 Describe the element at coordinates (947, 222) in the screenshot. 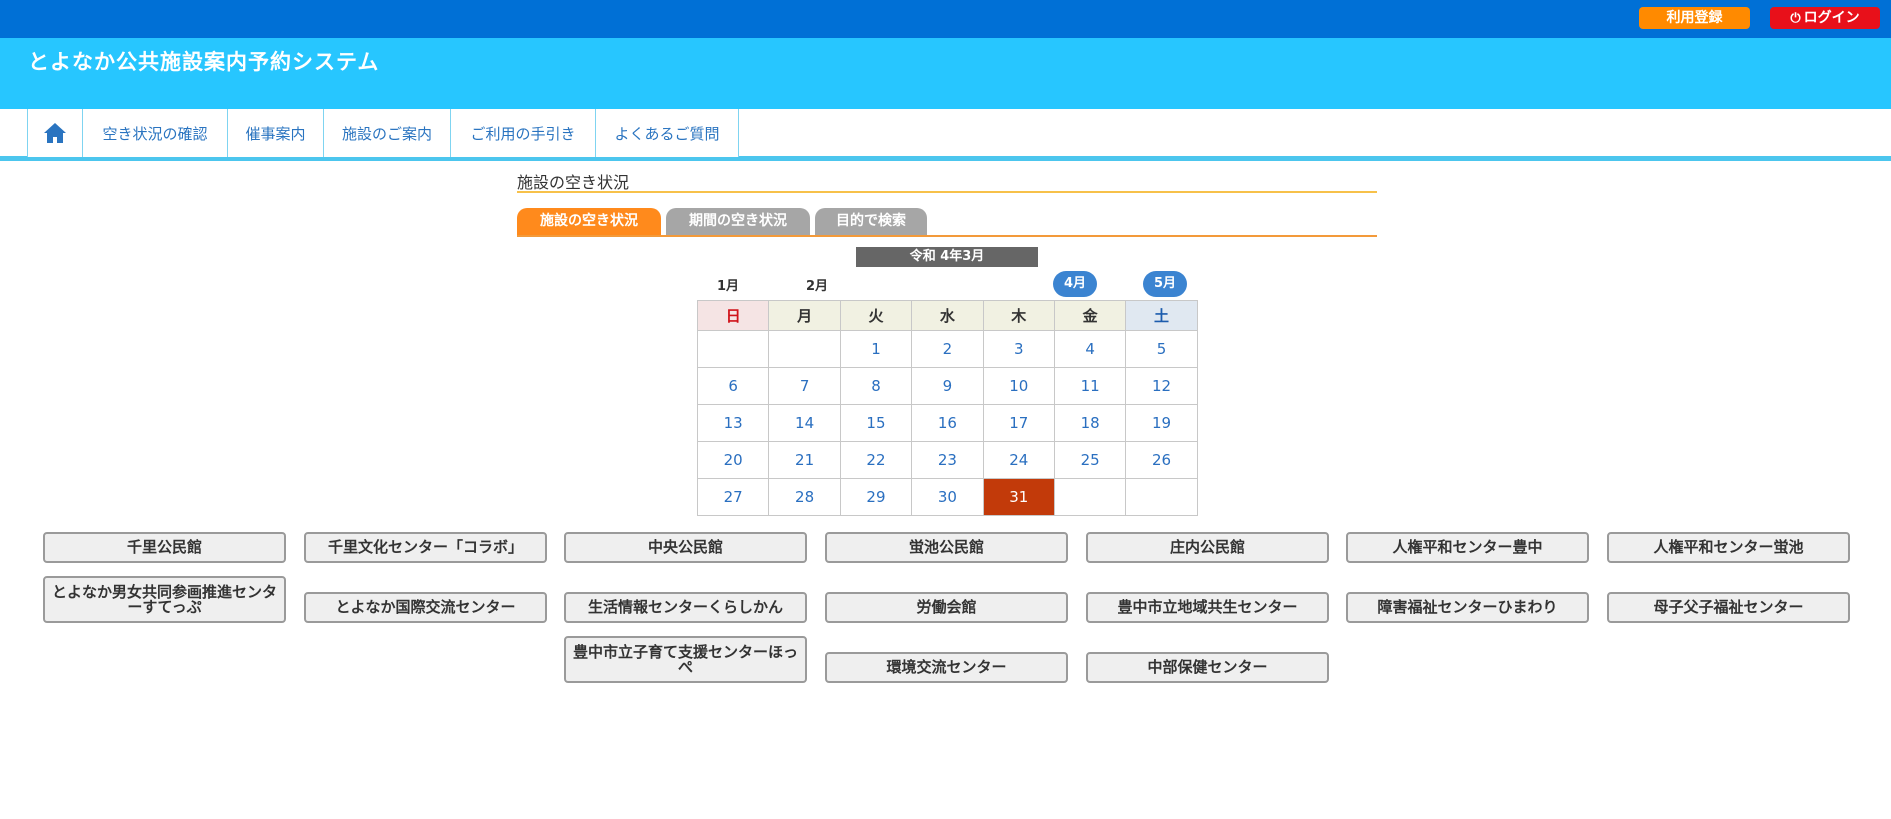

I see `search-tabs: 施設の空き状況 期間の空き状況 目的で検索` at that location.